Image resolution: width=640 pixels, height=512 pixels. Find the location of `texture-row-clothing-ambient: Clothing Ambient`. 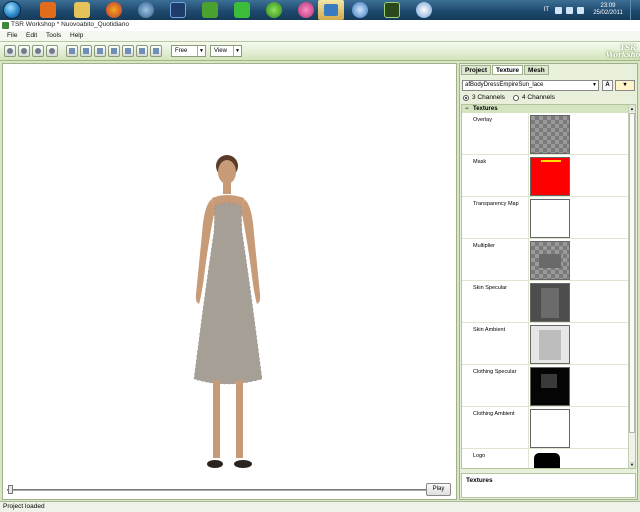

texture-row-clothing-ambient: Clothing Ambient is located at coordinates (546, 428).